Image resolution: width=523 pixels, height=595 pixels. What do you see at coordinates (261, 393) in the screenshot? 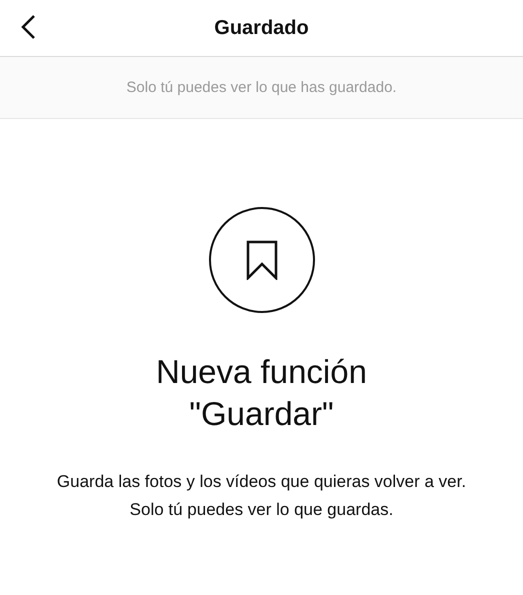
I see `empty-state-heading: Nueva función "Guardar"` at bounding box center [261, 393].